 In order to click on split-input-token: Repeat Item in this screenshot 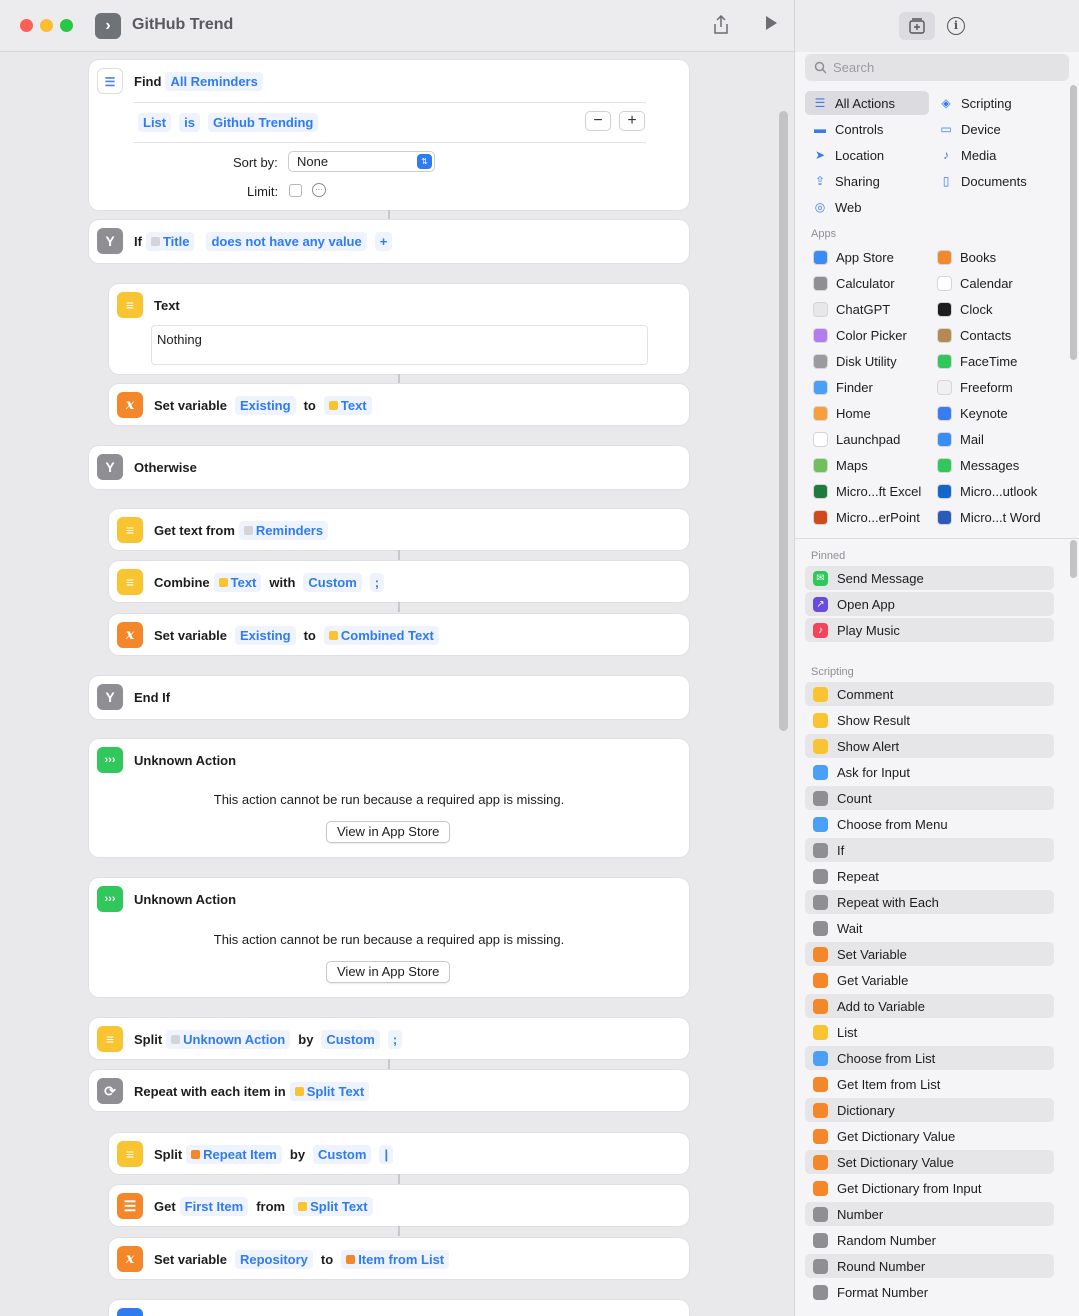, I will do `click(234, 1154)`.